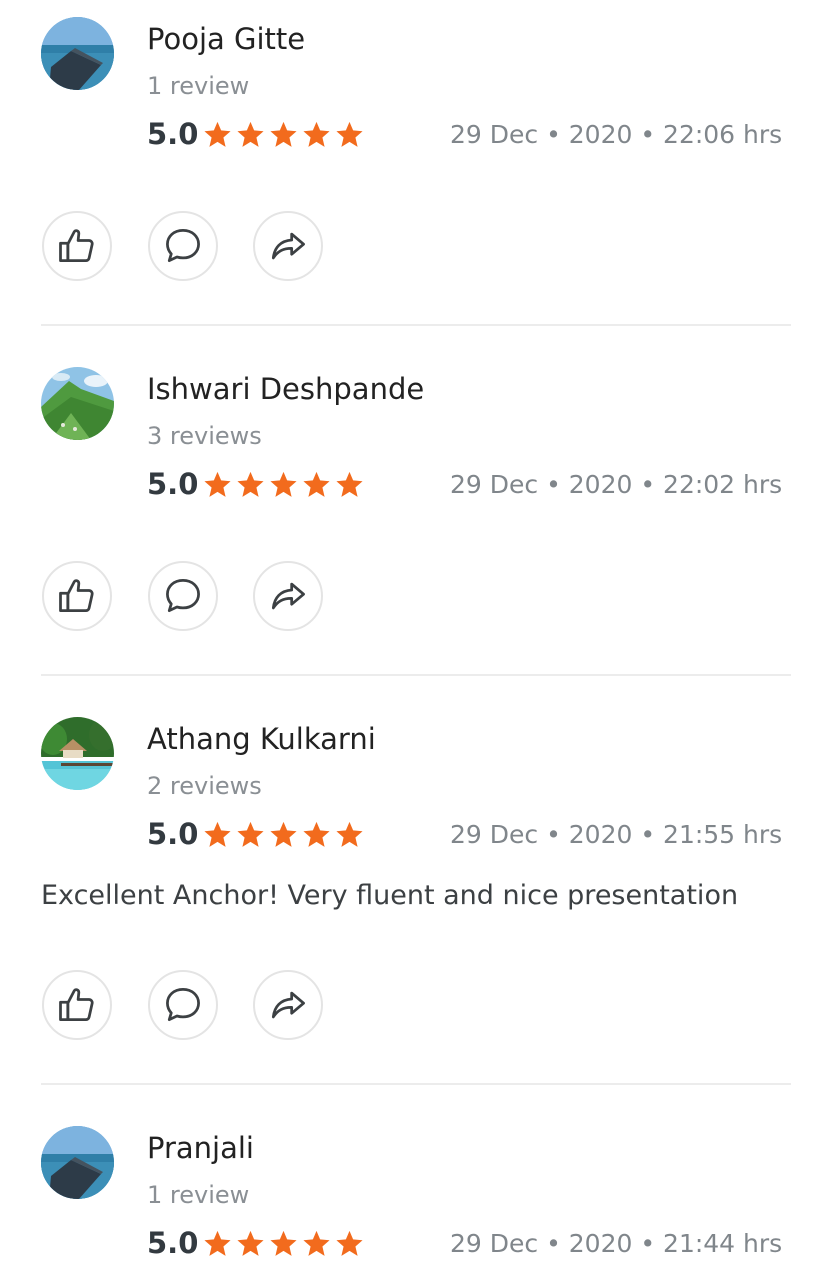  I want to click on review-count: 2 reviews, so click(204, 786).